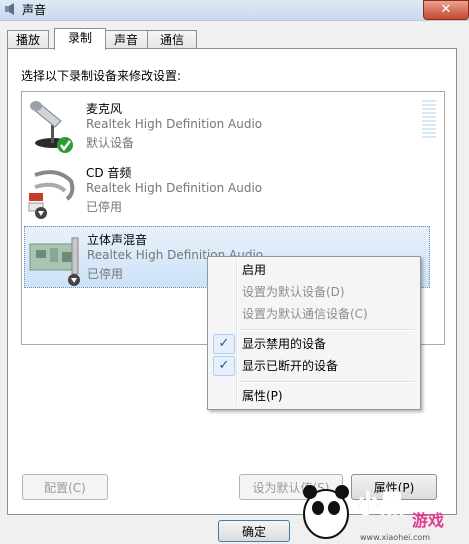  I want to click on device-name: CD 音频, so click(109, 173).